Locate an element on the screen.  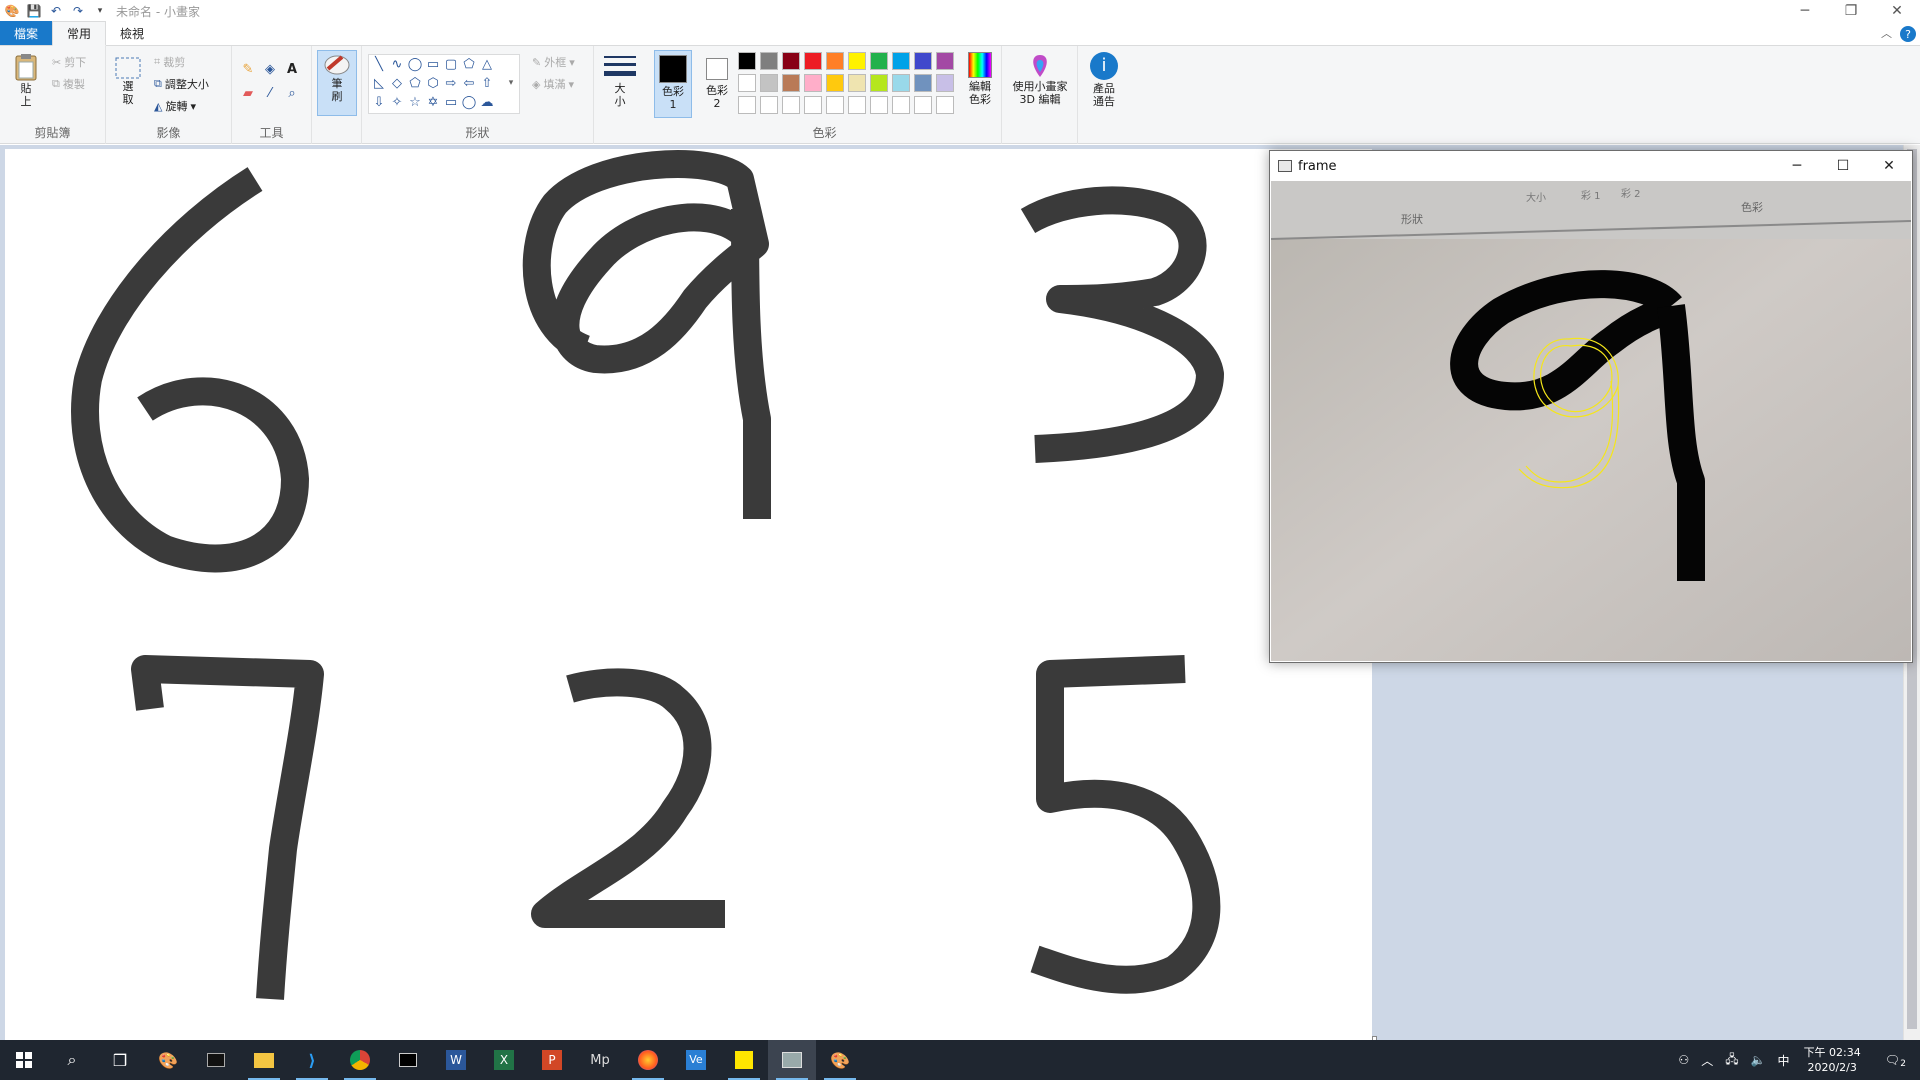
tab-home: 常用 is located at coordinates (79, 33).